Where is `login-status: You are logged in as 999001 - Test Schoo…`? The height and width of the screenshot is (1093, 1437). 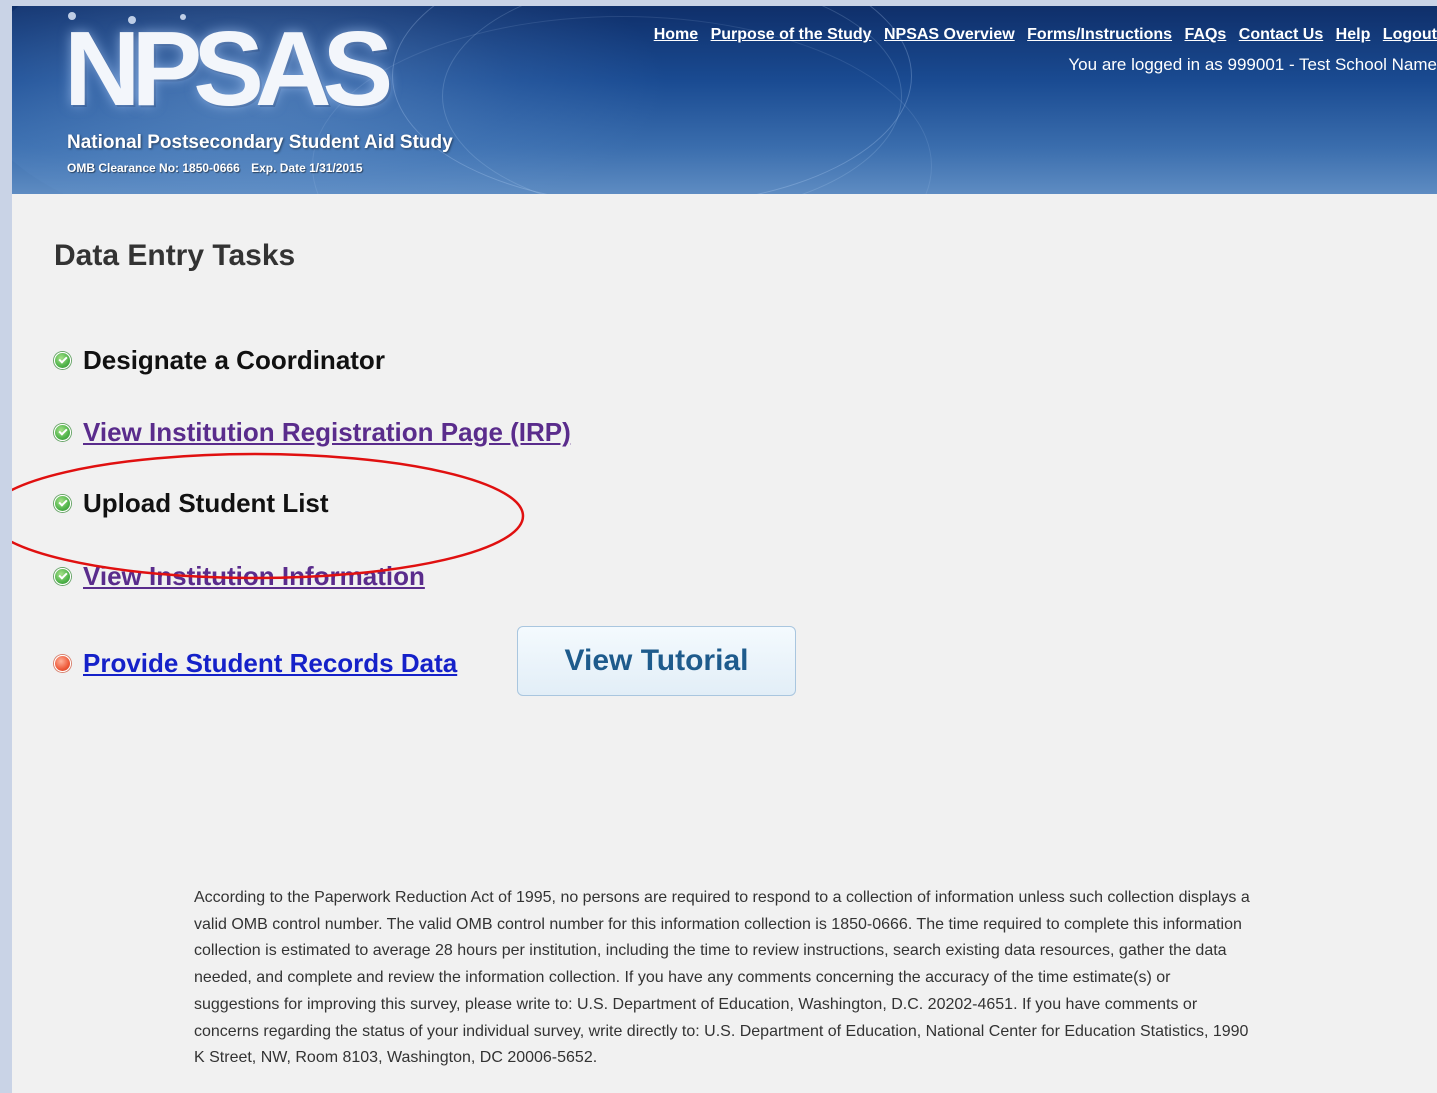 login-status: You are logged in as 999001 - Test Schoo… is located at coordinates (1252, 64).